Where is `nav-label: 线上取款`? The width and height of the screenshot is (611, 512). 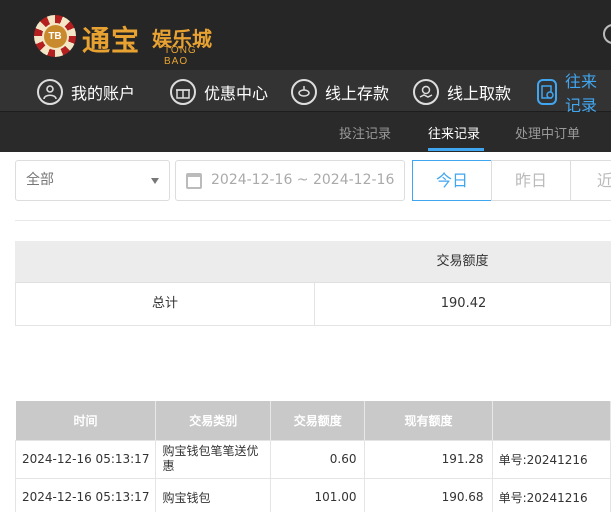 nav-label: 线上取款 is located at coordinates (479, 93).